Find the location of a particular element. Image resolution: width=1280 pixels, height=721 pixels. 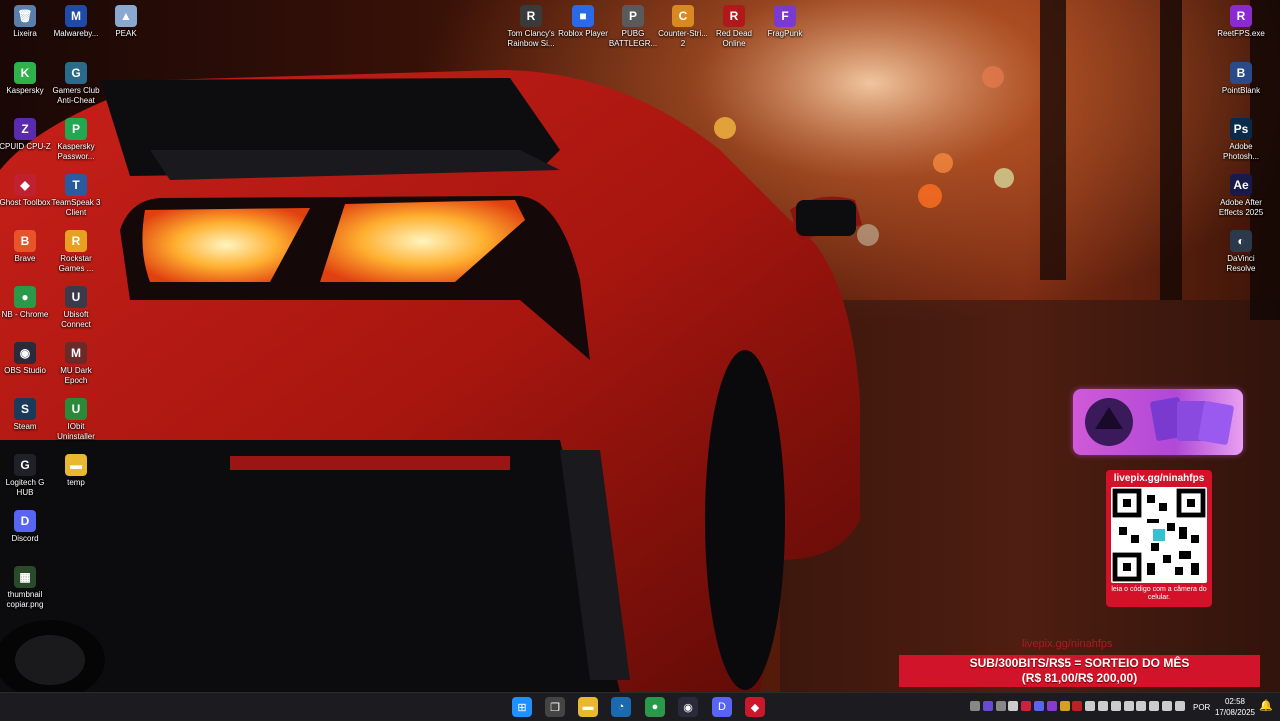

desktop-icon: ▲ PEAK is located at coordinates (126, 22).